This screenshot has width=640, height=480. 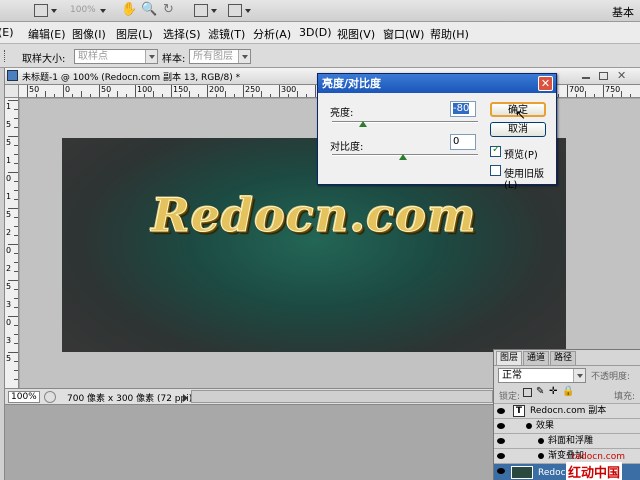 I want to click on layer-row: 效果, so click(x=567, y=425).